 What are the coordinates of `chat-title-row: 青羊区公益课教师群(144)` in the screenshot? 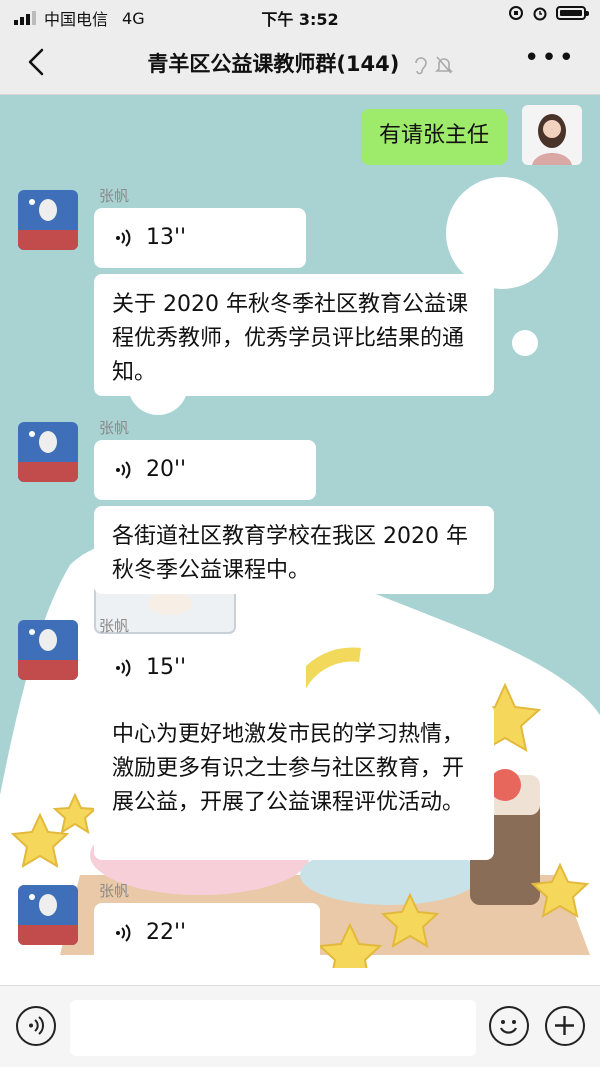 It's located at (300, 63).